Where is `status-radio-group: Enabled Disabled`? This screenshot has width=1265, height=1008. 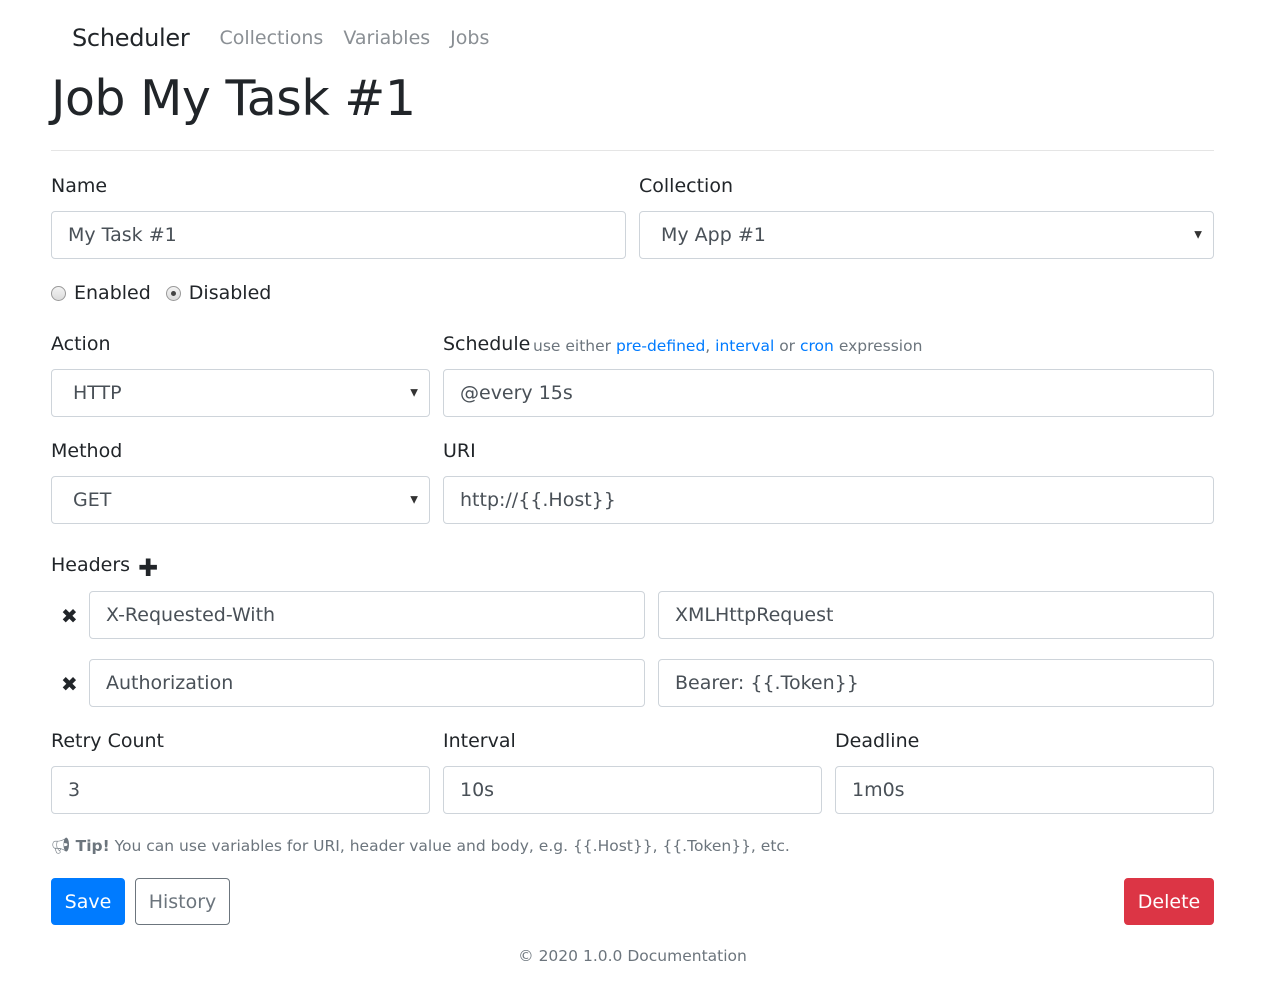 status-radio-group: Enabled Disabled is located at coordinates (168, 293).